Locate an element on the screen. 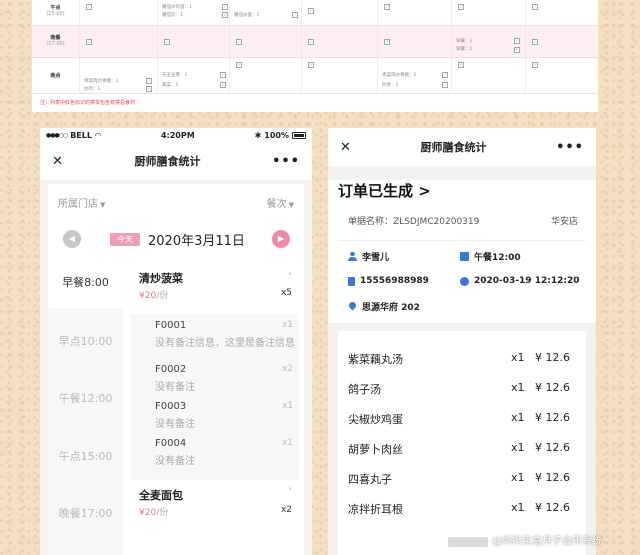  dish-name: 全麦面包 is located at coordinates (161, 495).